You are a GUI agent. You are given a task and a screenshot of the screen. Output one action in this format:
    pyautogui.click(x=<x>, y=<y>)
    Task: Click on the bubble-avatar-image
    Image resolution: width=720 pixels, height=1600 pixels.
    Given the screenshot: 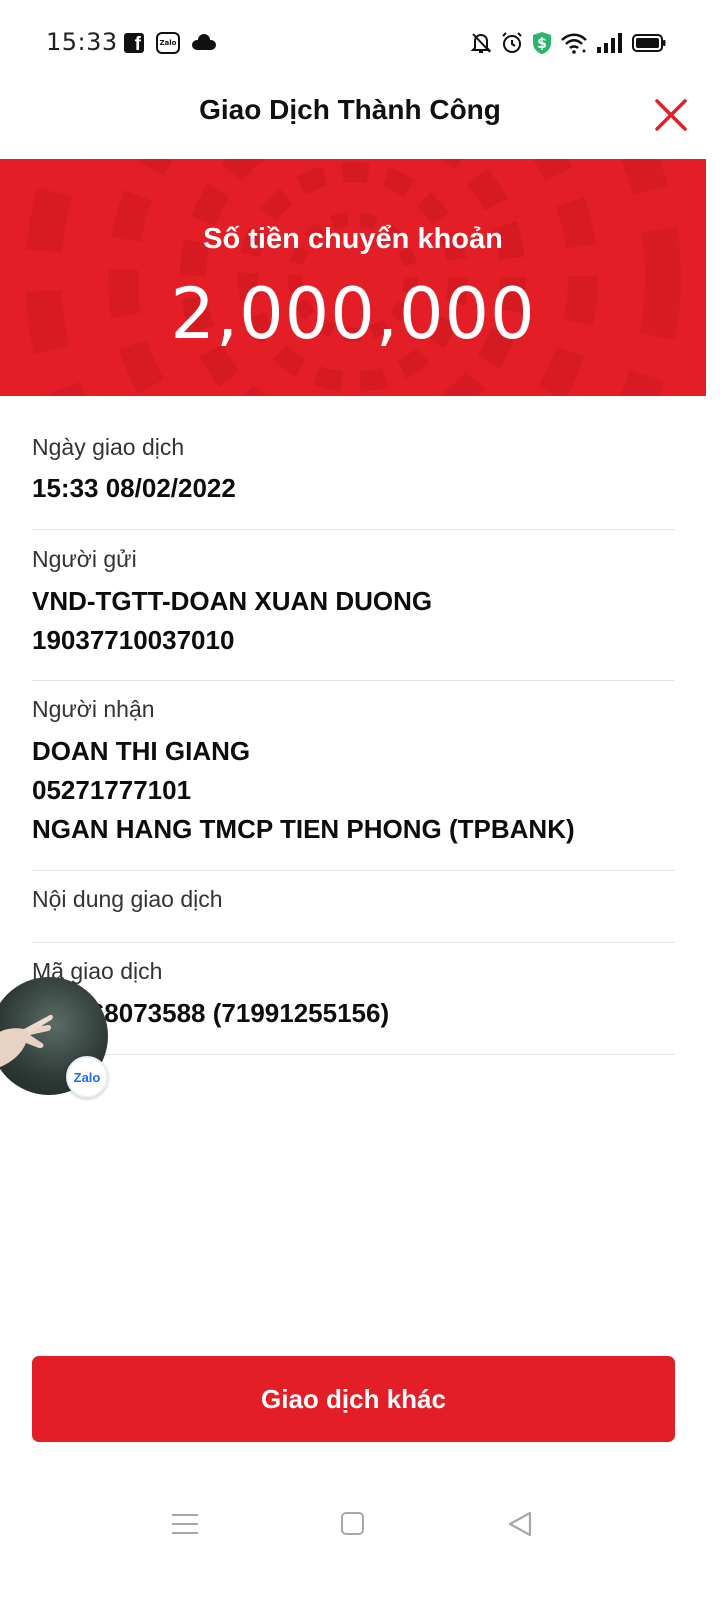 What is the action you would take?
    pyautogui.click(x=26, y=1041)
    